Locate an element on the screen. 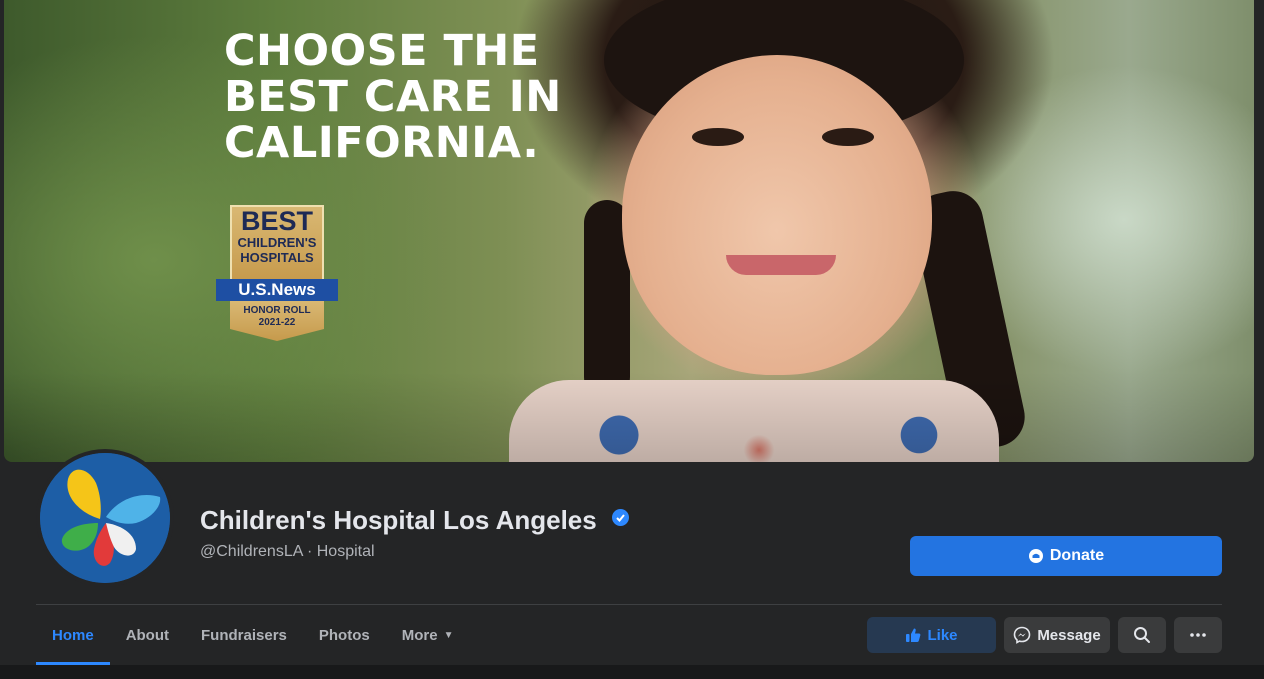 The width and height of the screenshot is (1264, 679). page-title: Children's Hospital Los Angeles is located at coordinates (414, 520).